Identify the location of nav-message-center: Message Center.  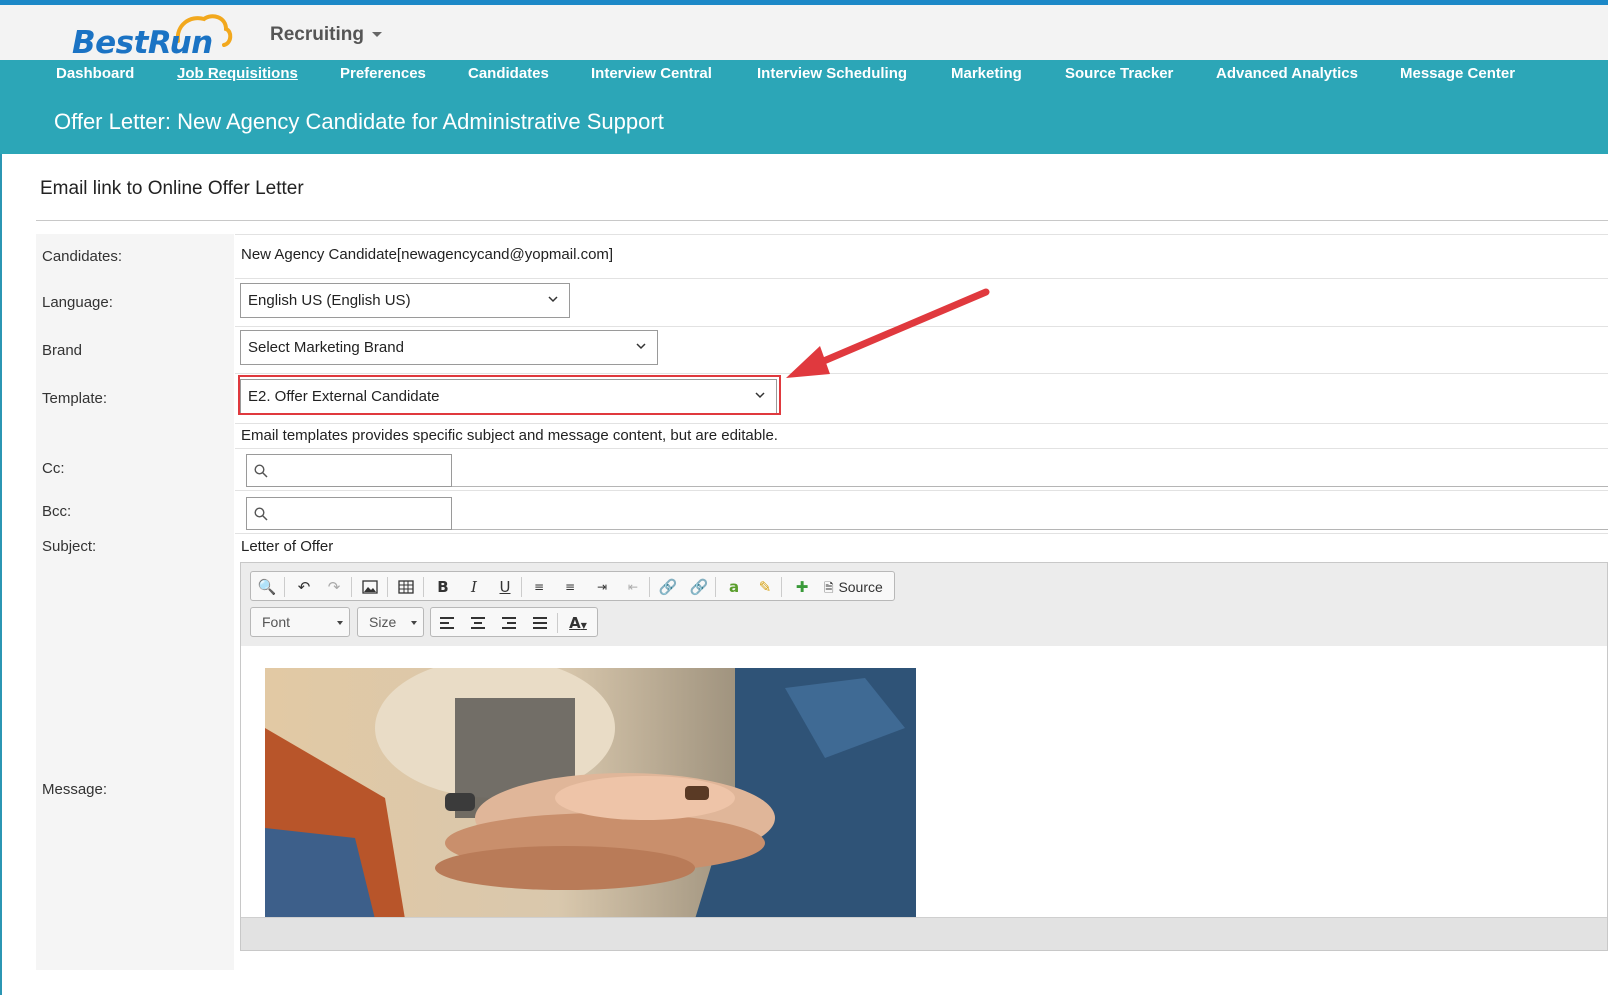
(1457, 73).